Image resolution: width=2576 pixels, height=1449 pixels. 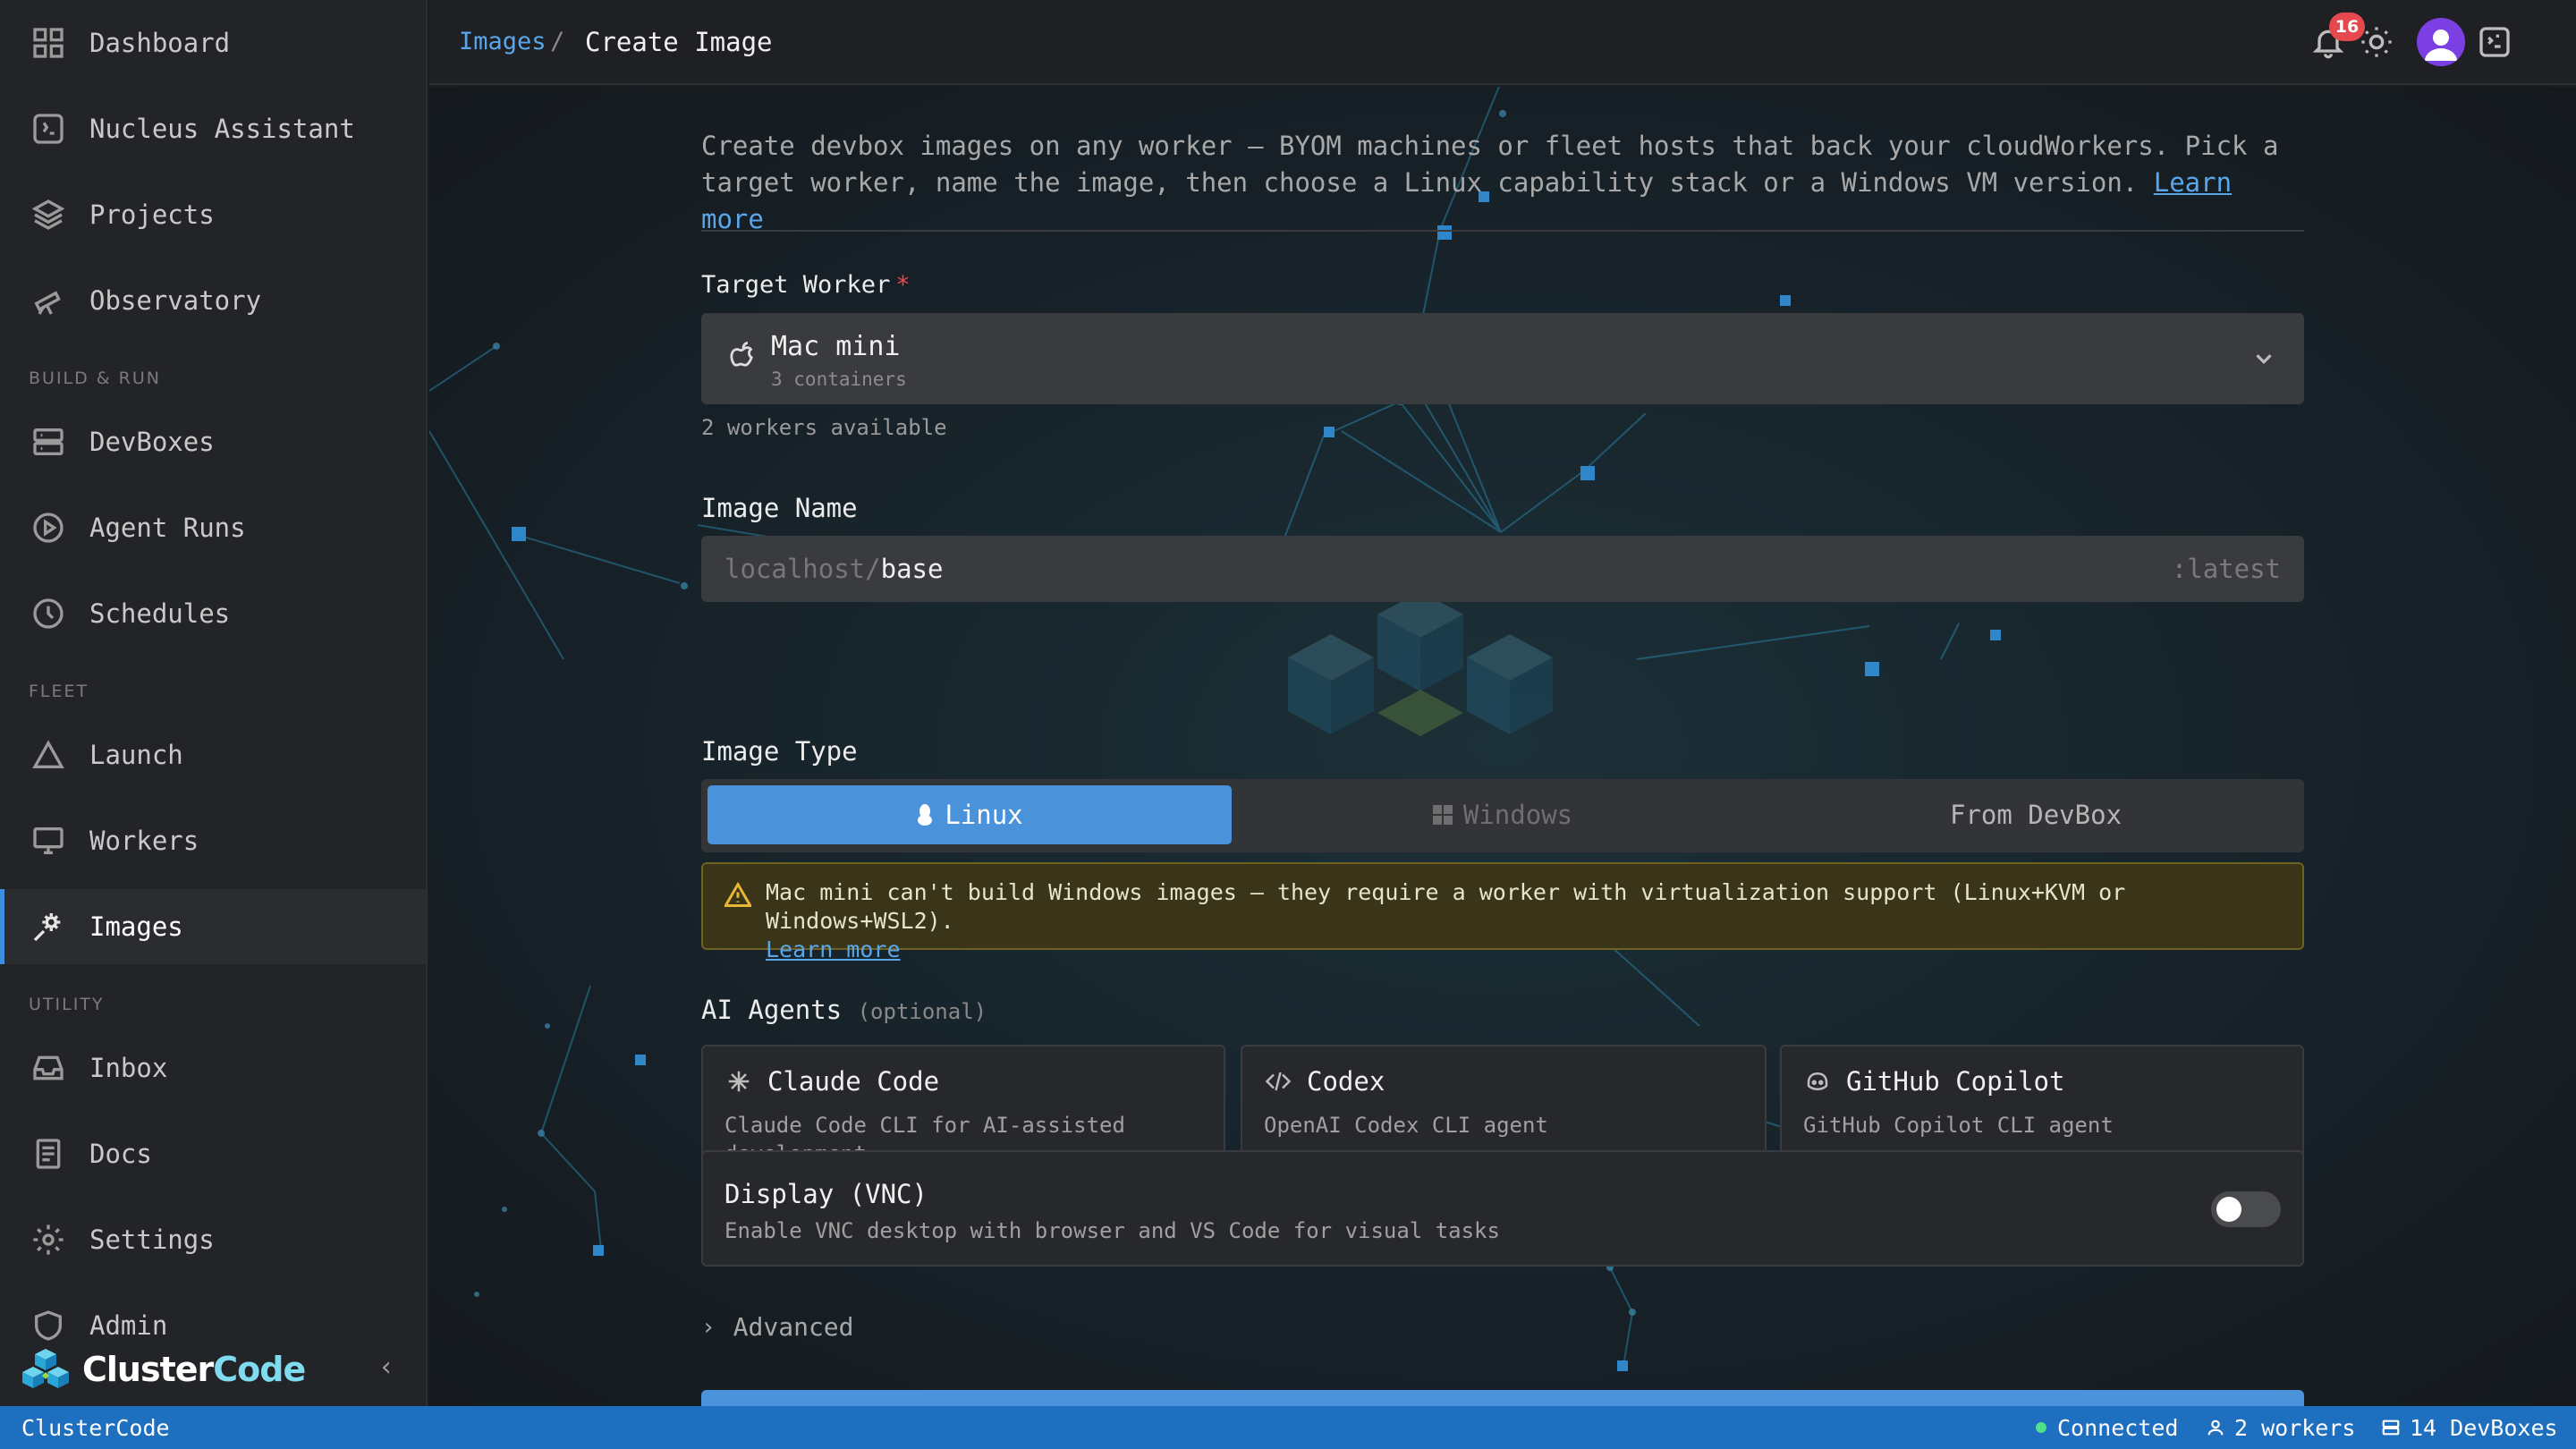 I want to click on clock-icon, so click(x=48, y=613).